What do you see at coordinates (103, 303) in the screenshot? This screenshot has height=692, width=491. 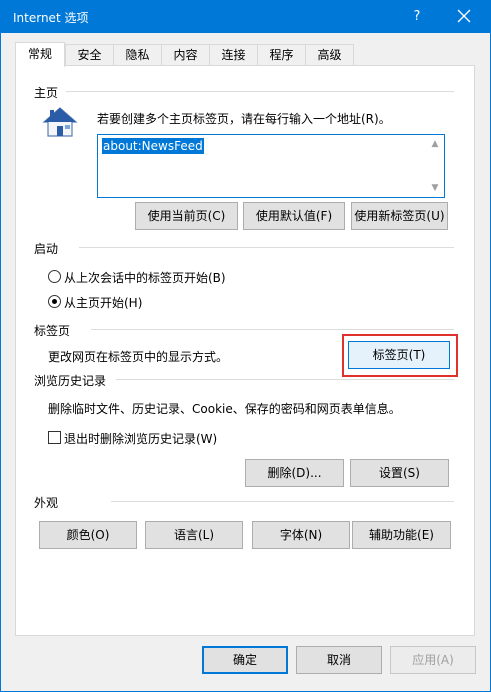 I see `startup-homepage-label: 从主页开始(H)` at bounding box center [103, 303].